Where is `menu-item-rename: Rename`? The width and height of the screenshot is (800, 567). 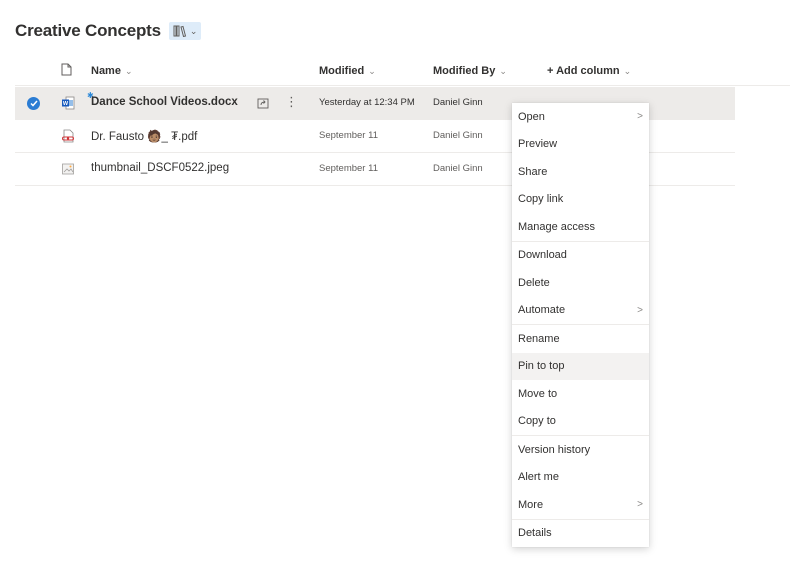
menu-item-rename: Rename is located at coordinates (580, 339).